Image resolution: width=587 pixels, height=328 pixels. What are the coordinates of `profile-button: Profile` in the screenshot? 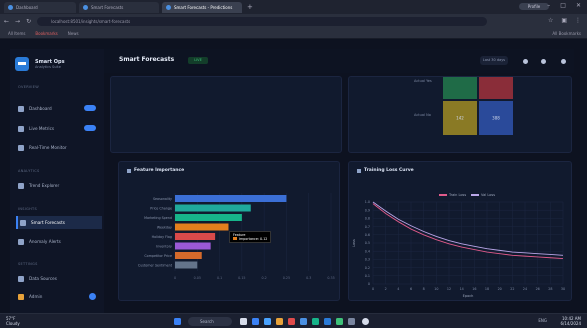 It's located at (534, 6).